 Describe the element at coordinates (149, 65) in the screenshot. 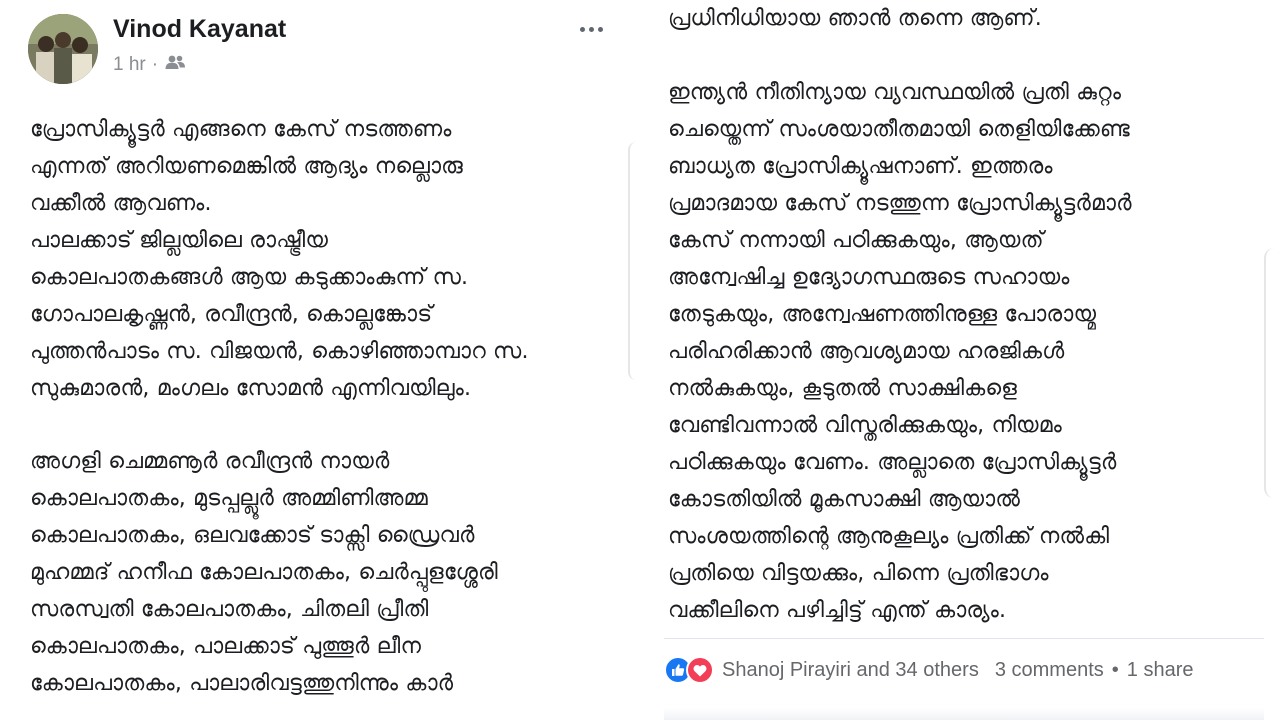

I see `post-meta: 1 hr ·` at that location.